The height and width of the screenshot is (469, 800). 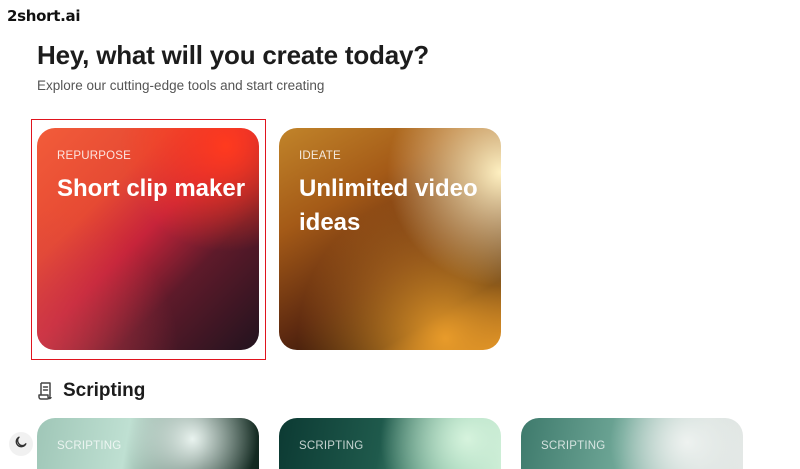 What do you see at coordinates (94, 156) in the screenshot?
I see `card-tag: REPURPOSE` at bounding box center [94, 156].